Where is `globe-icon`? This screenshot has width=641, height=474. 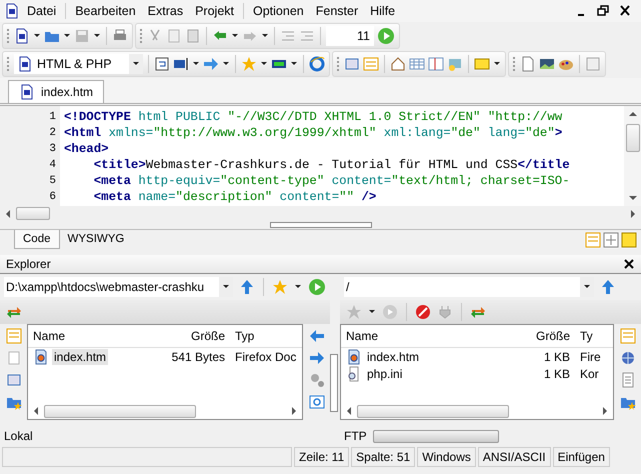
globe-icon is located at coordinates (628, 358).